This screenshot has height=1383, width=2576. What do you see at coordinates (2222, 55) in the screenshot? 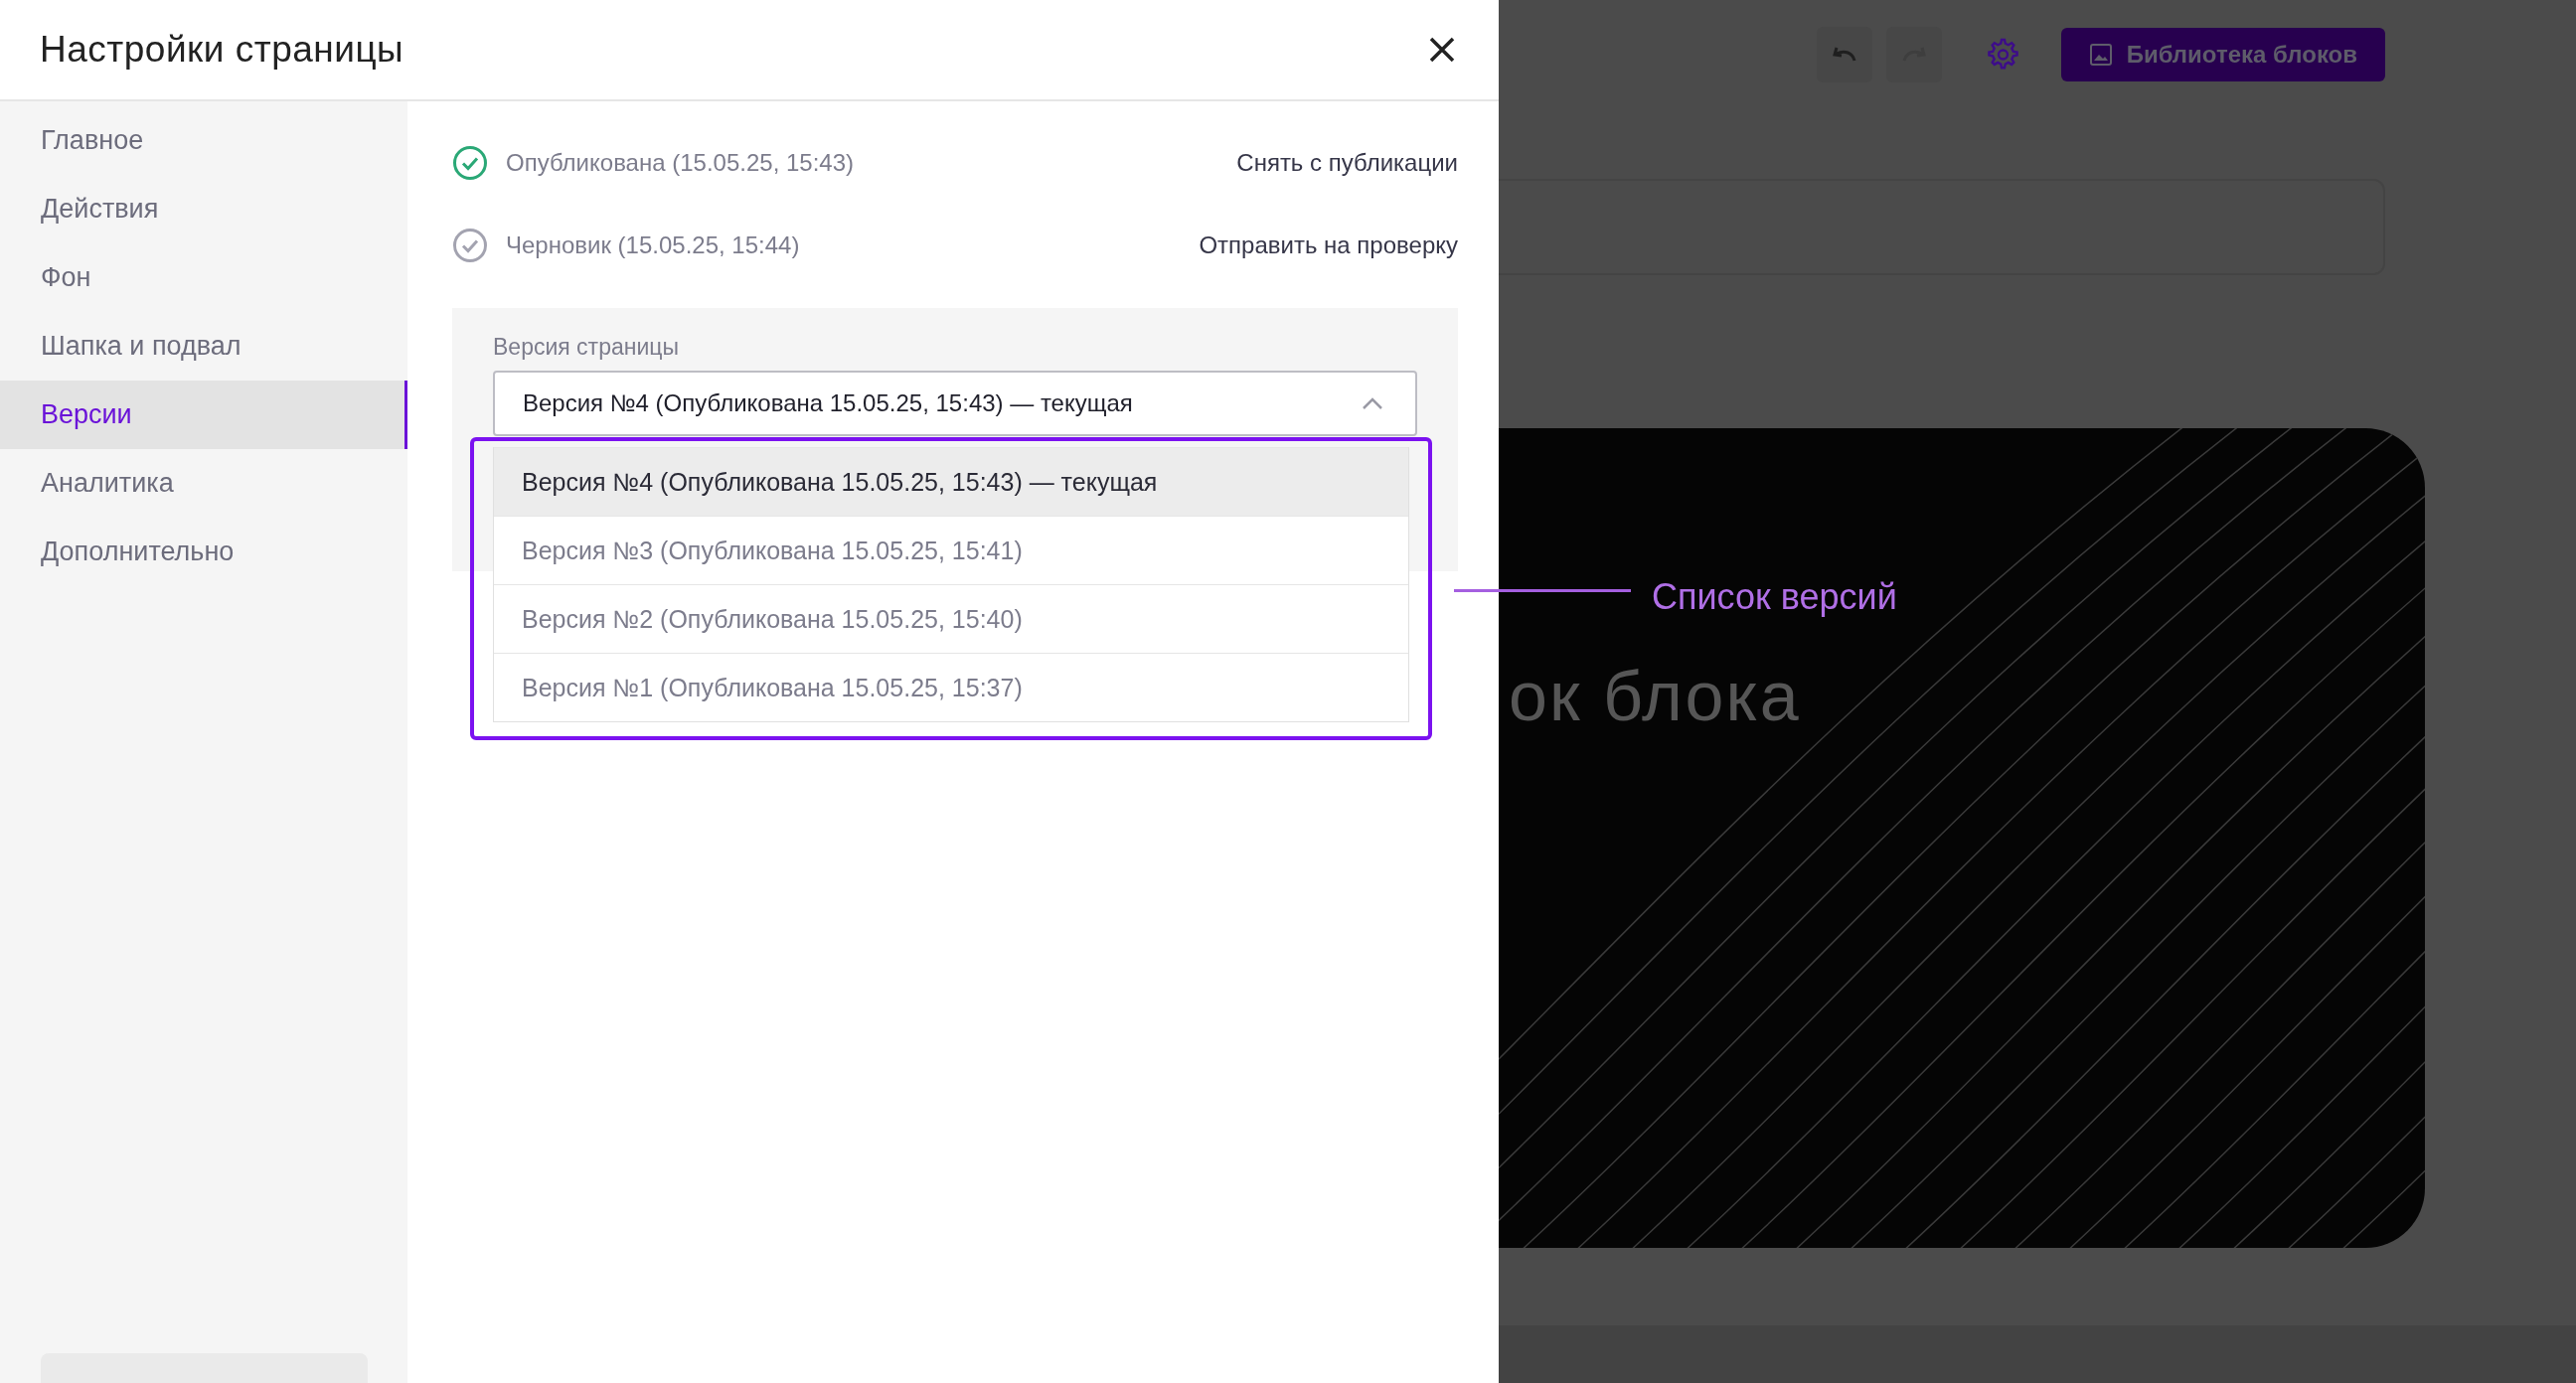
I see `block-library-button: Библиотека блоков` at bounding box center [2222, 55].